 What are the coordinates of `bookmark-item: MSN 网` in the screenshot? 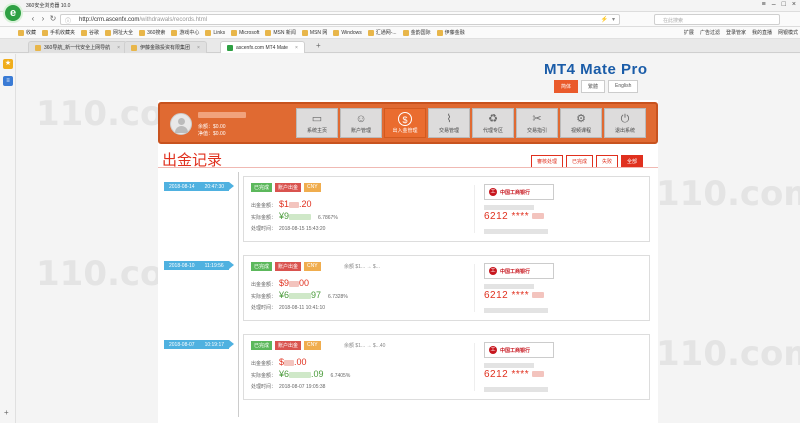 It's located at (314, 32).